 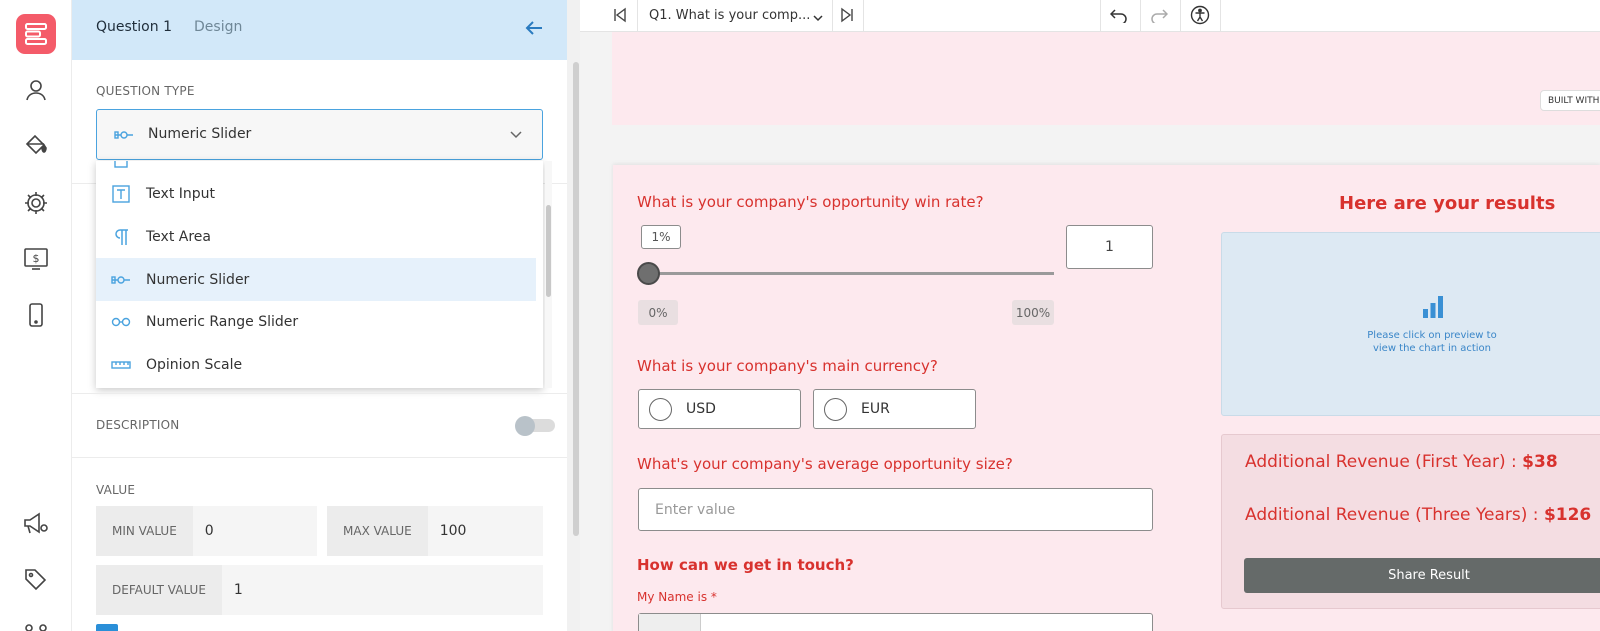 I want to click on dropdown-item-label: Numeric Slider, so click(x=198, y=279).